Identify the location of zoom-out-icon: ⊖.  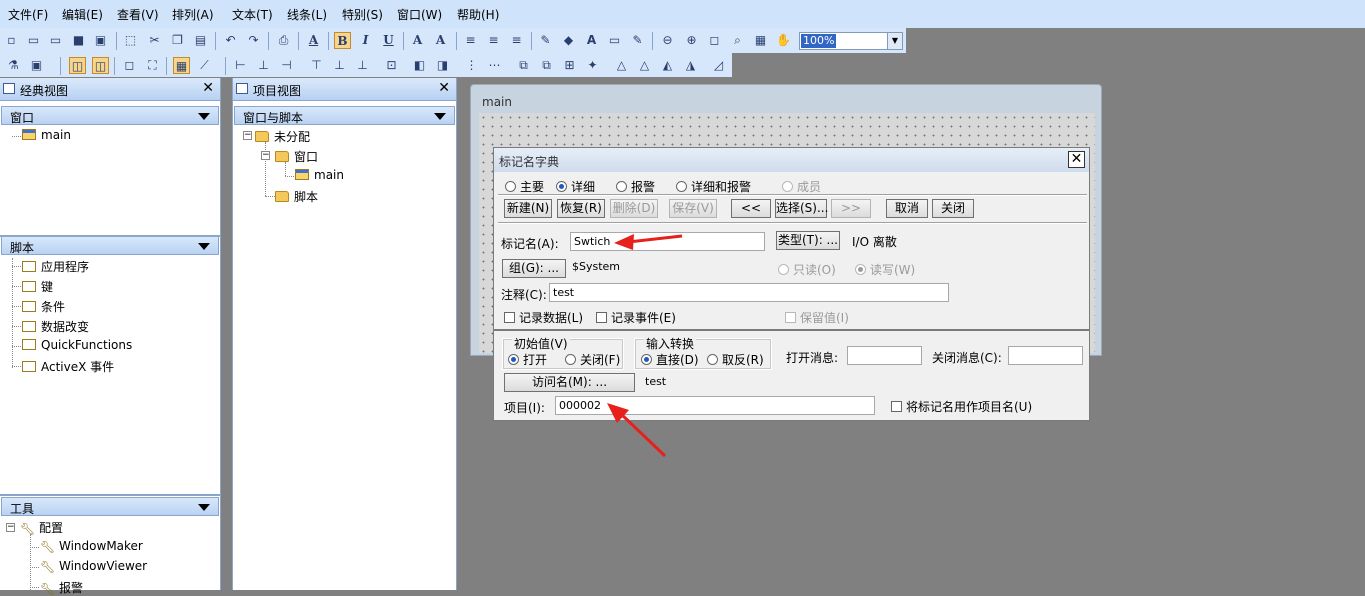
(667, 40).